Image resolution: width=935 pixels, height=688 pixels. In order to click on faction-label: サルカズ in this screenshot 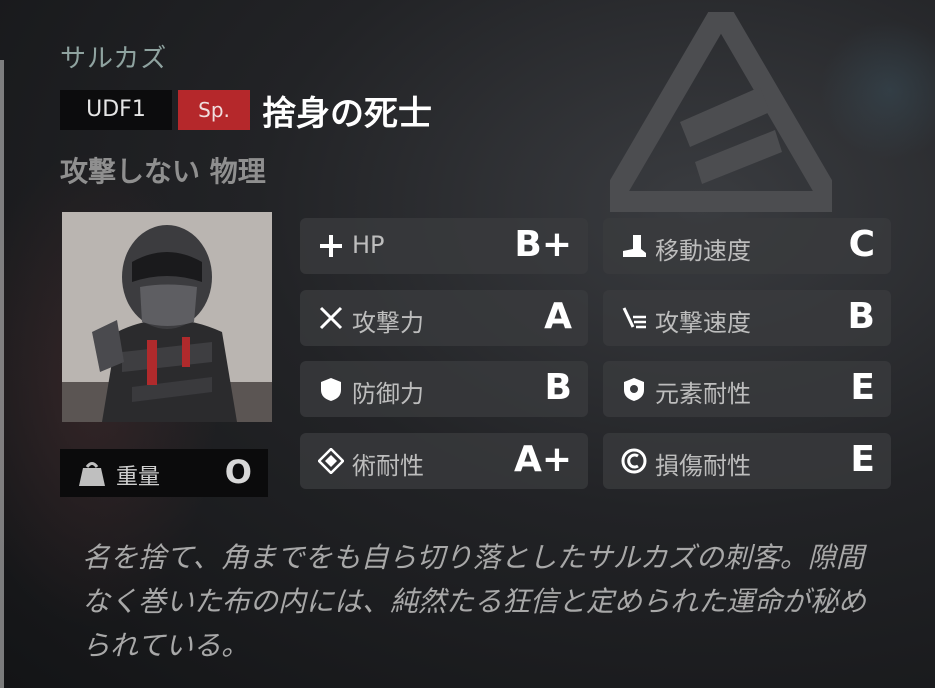, I will do `click(114, 59)`.